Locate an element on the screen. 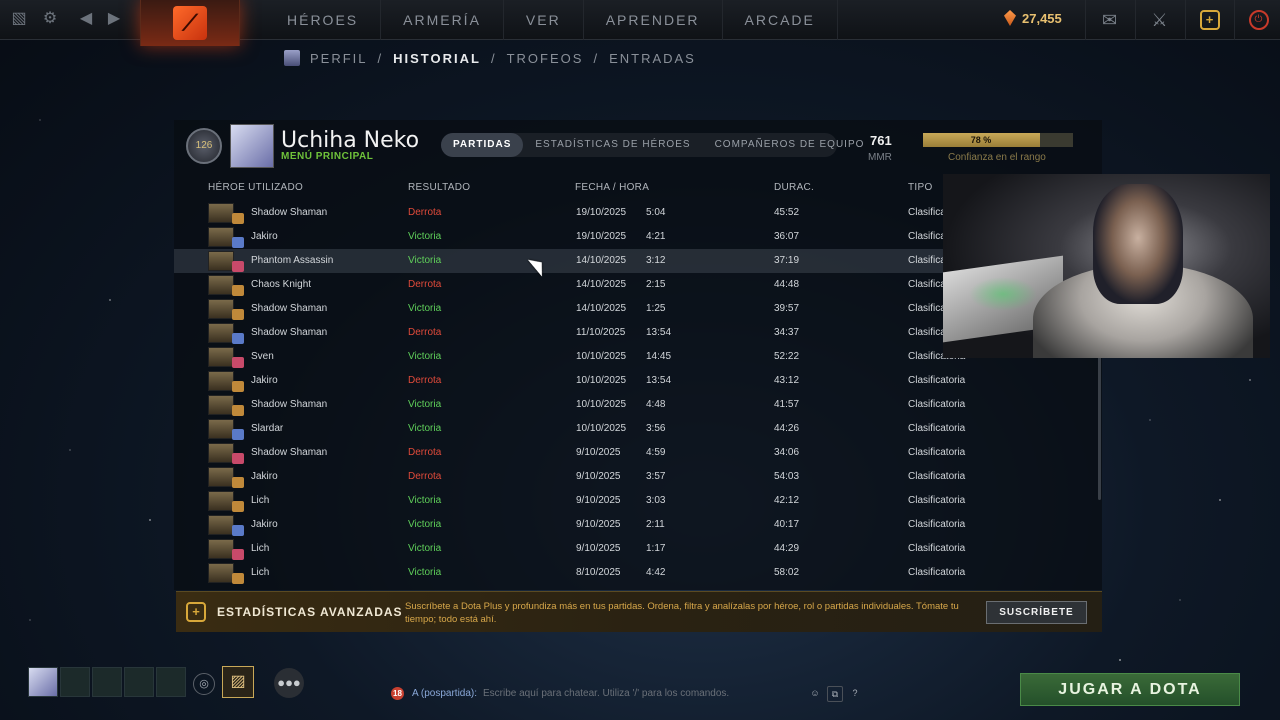 The height and width of the screenshot is (720, 1280). tab-matches: PARTIDAS is located at coordinates (482, 145).